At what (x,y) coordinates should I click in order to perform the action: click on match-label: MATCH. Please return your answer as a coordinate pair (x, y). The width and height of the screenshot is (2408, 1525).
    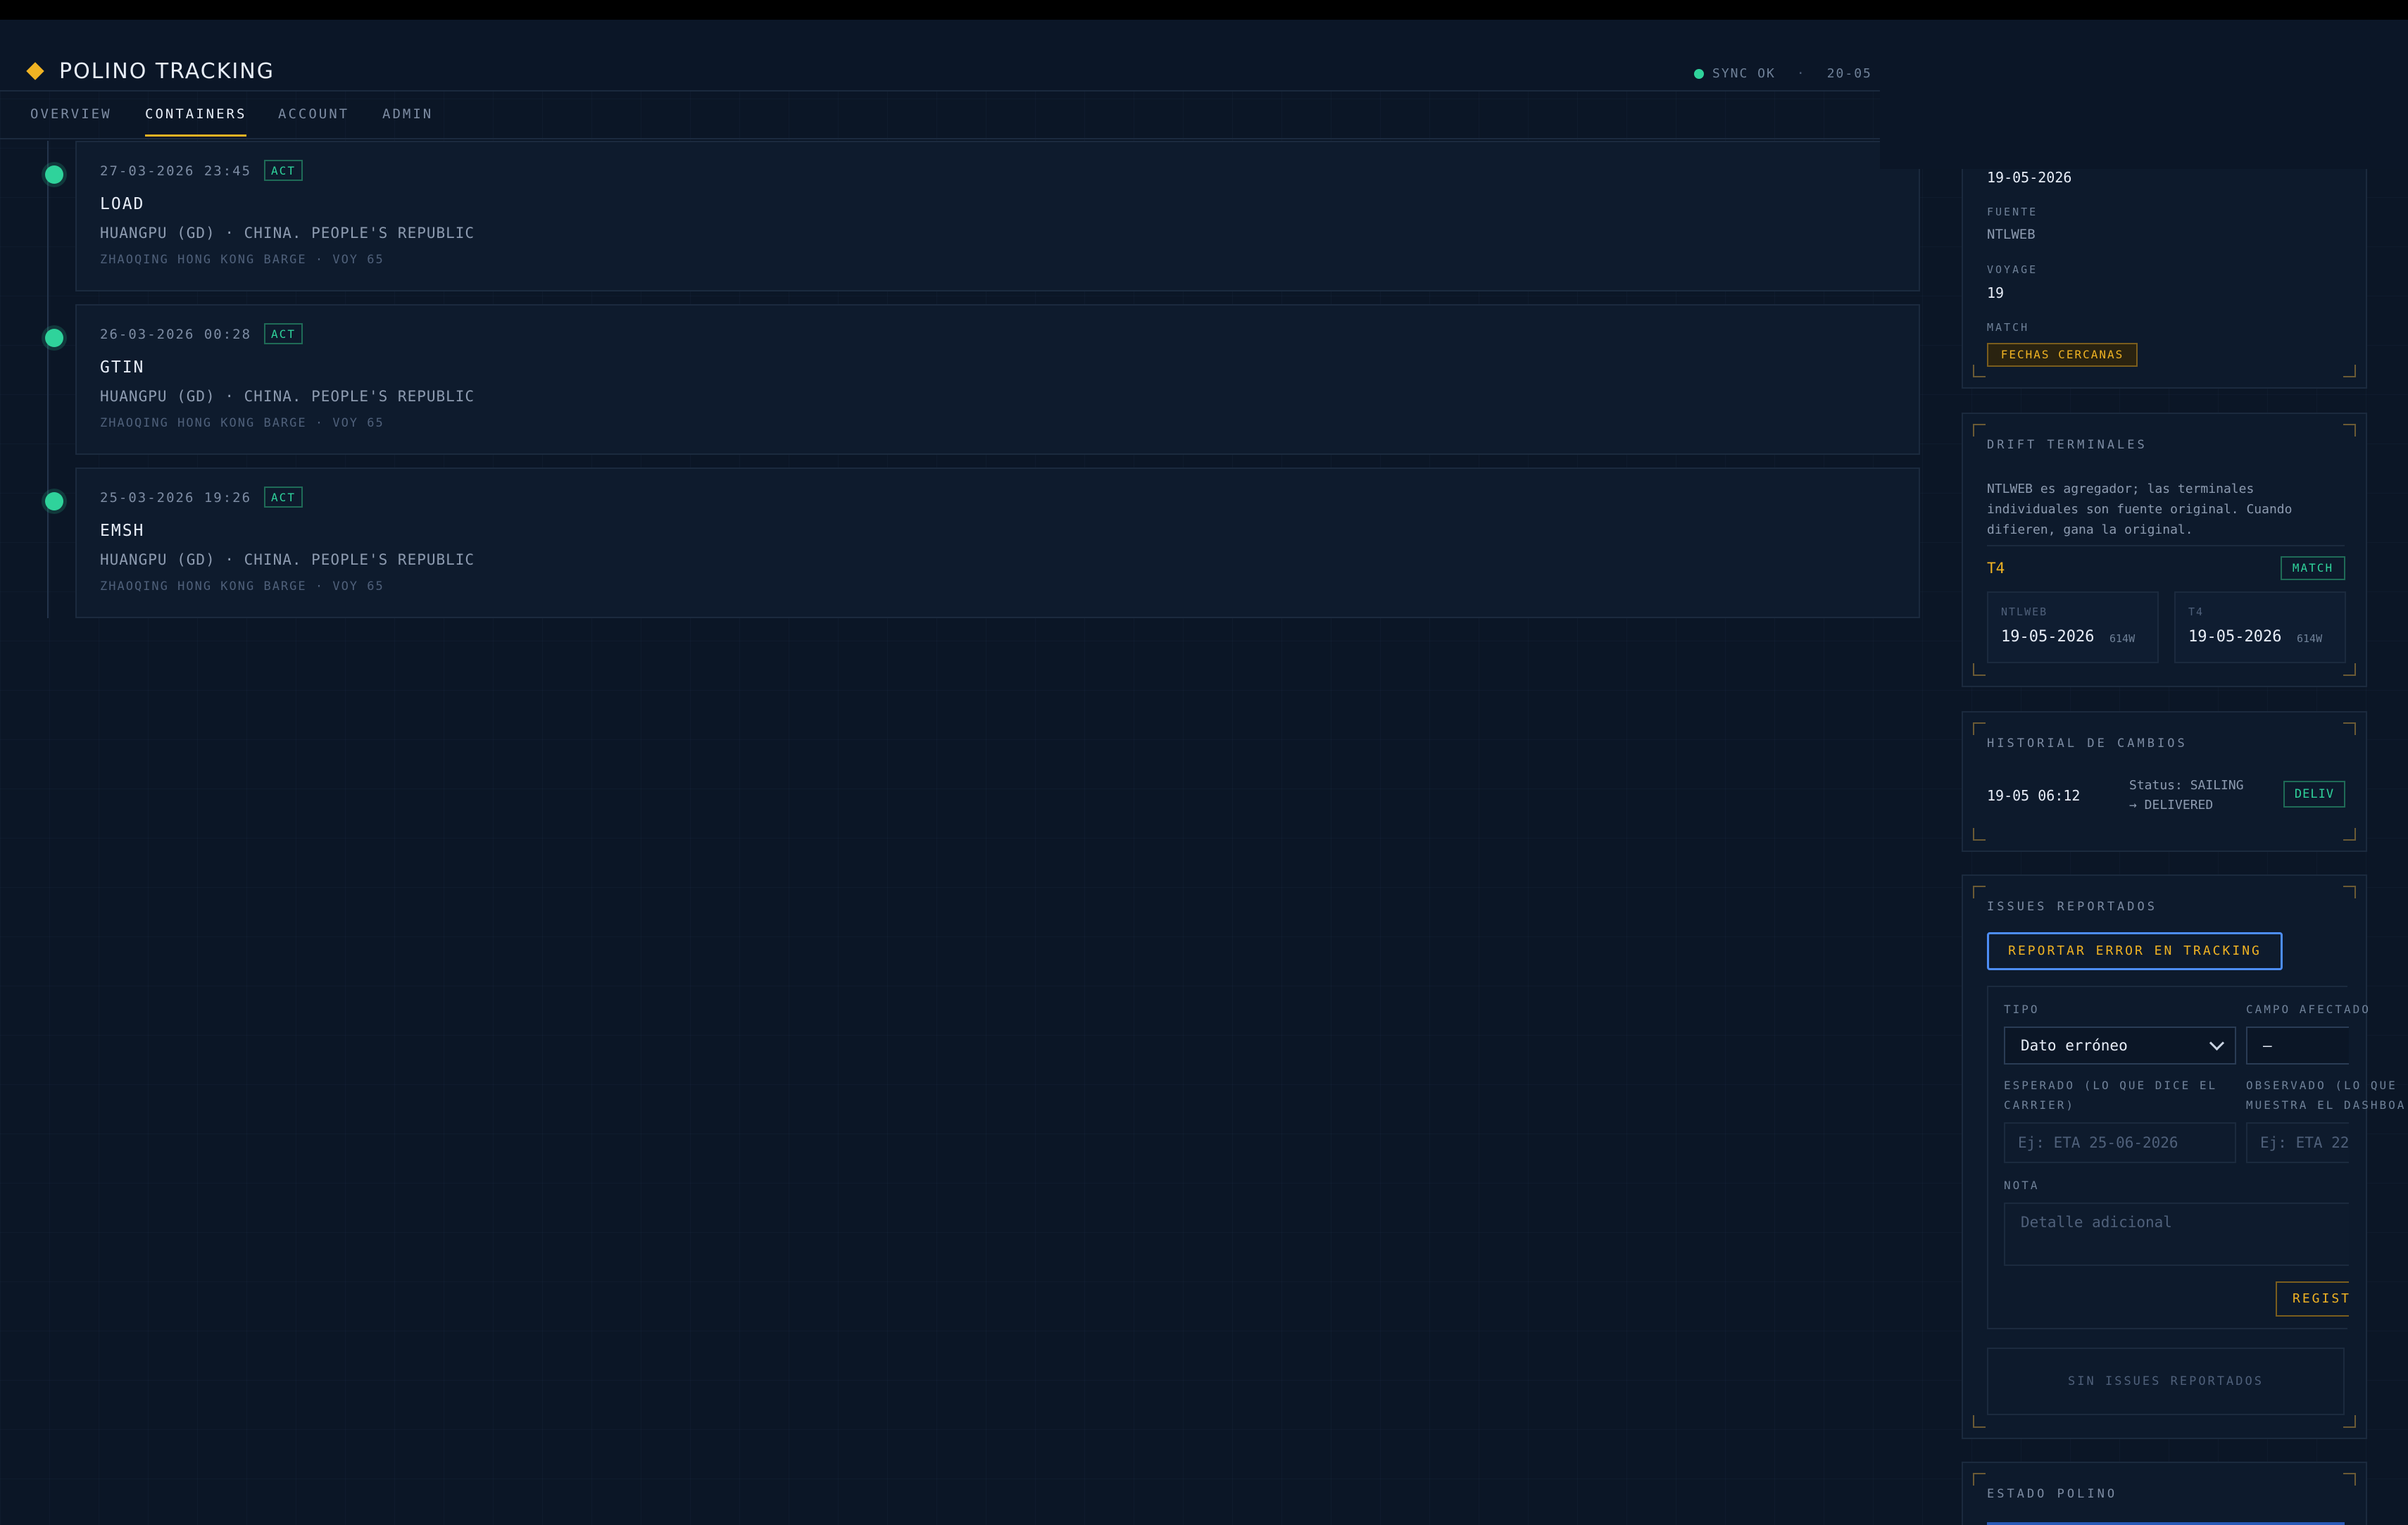
    Looking at the image, I should click on (2008, 327).